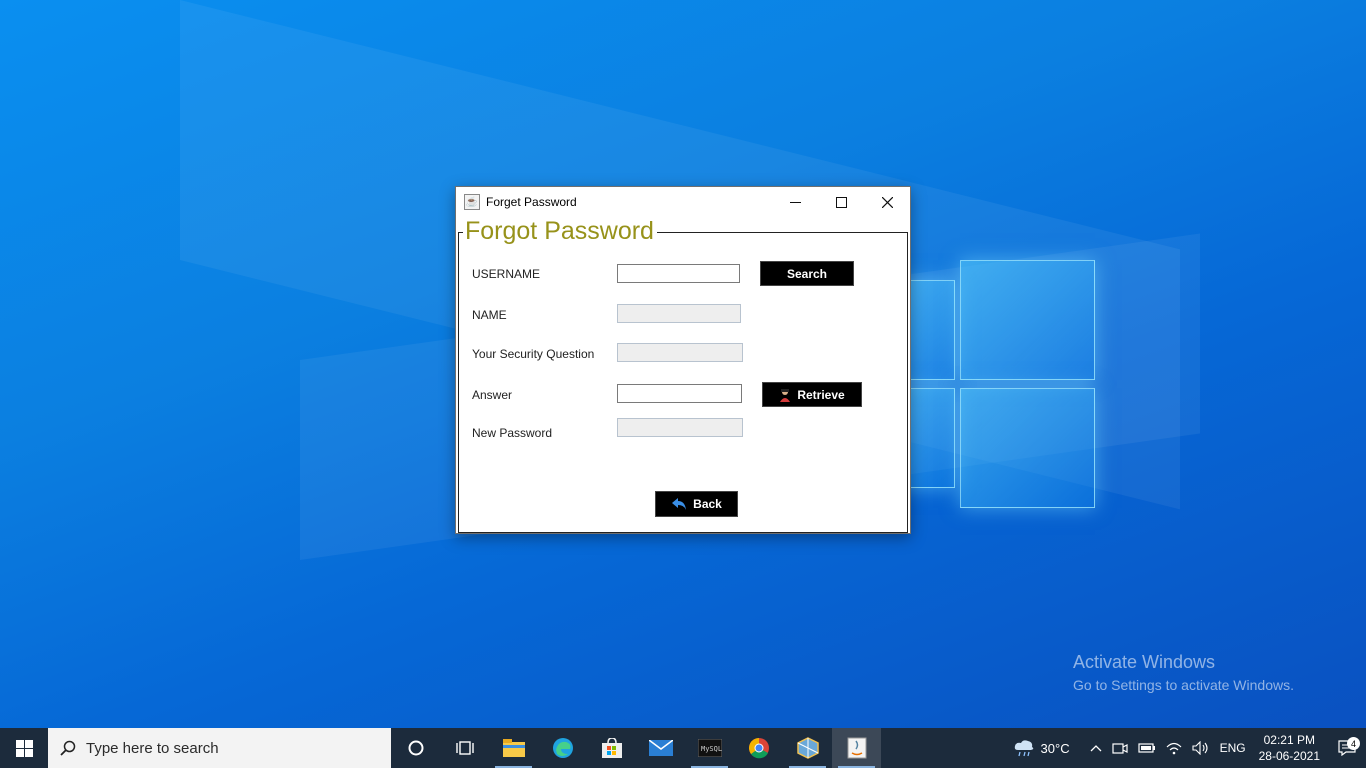  I want to click on close-button, so click(887, 202).